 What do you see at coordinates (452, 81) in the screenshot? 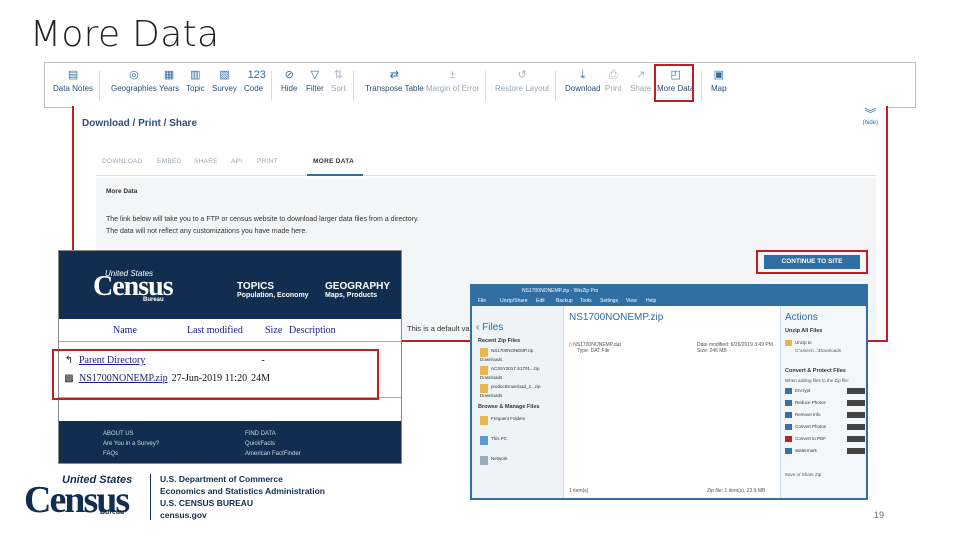
I see `margin-of-error-button: ± Margin of Error` at bounding box center [452, 81].